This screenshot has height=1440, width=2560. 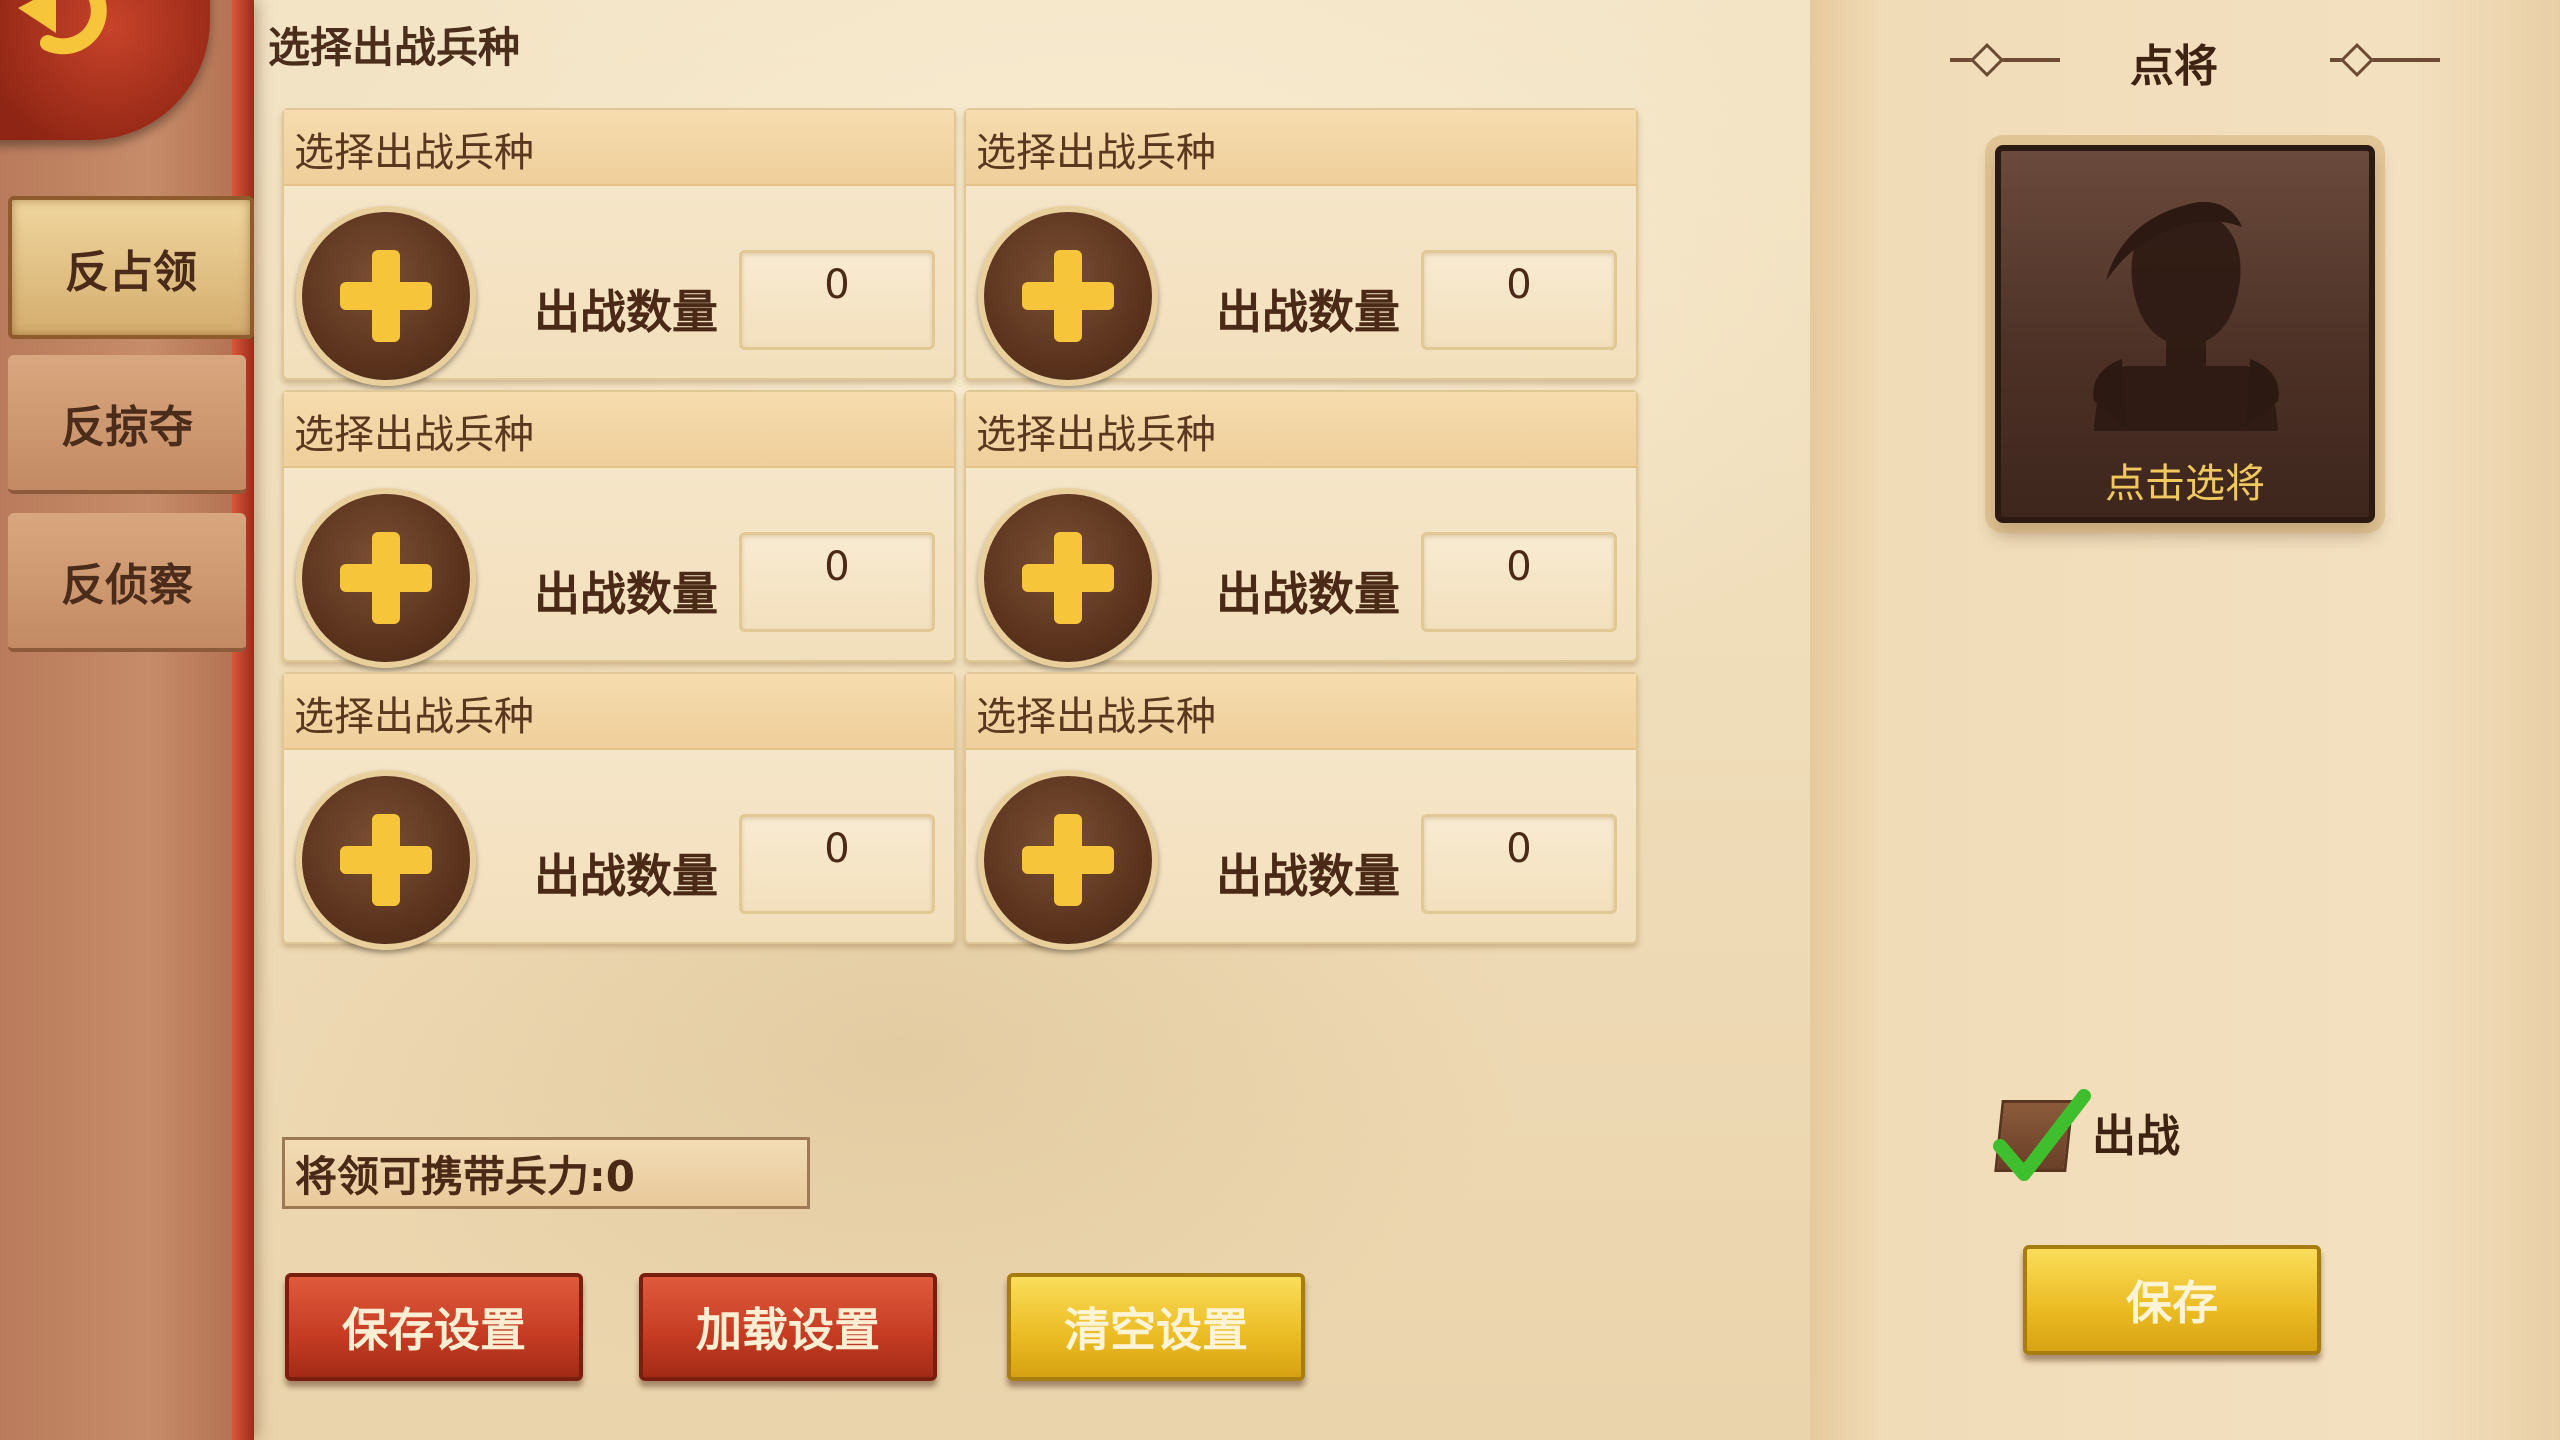 I want to click on clear-settings-button: 清空设置, so click(x=1156, y=1327).